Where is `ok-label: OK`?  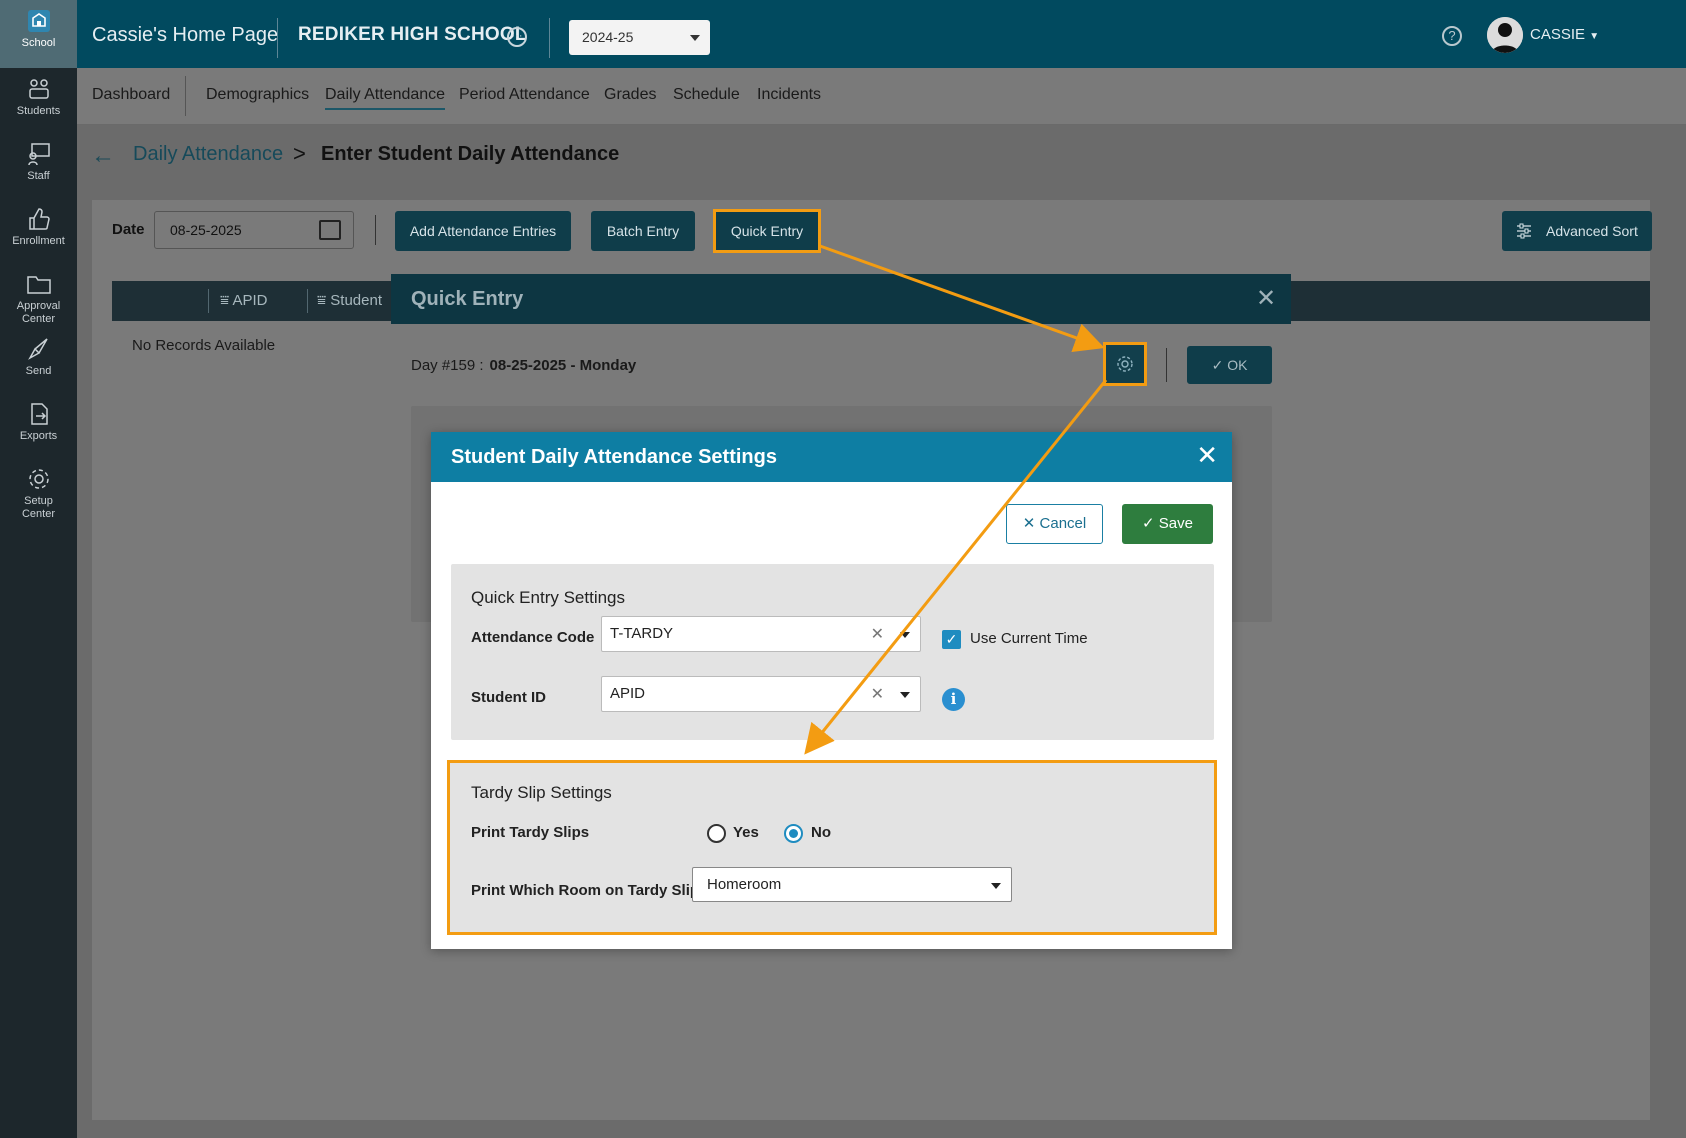
ok-label: OK is located at coordinates (1237, 365).